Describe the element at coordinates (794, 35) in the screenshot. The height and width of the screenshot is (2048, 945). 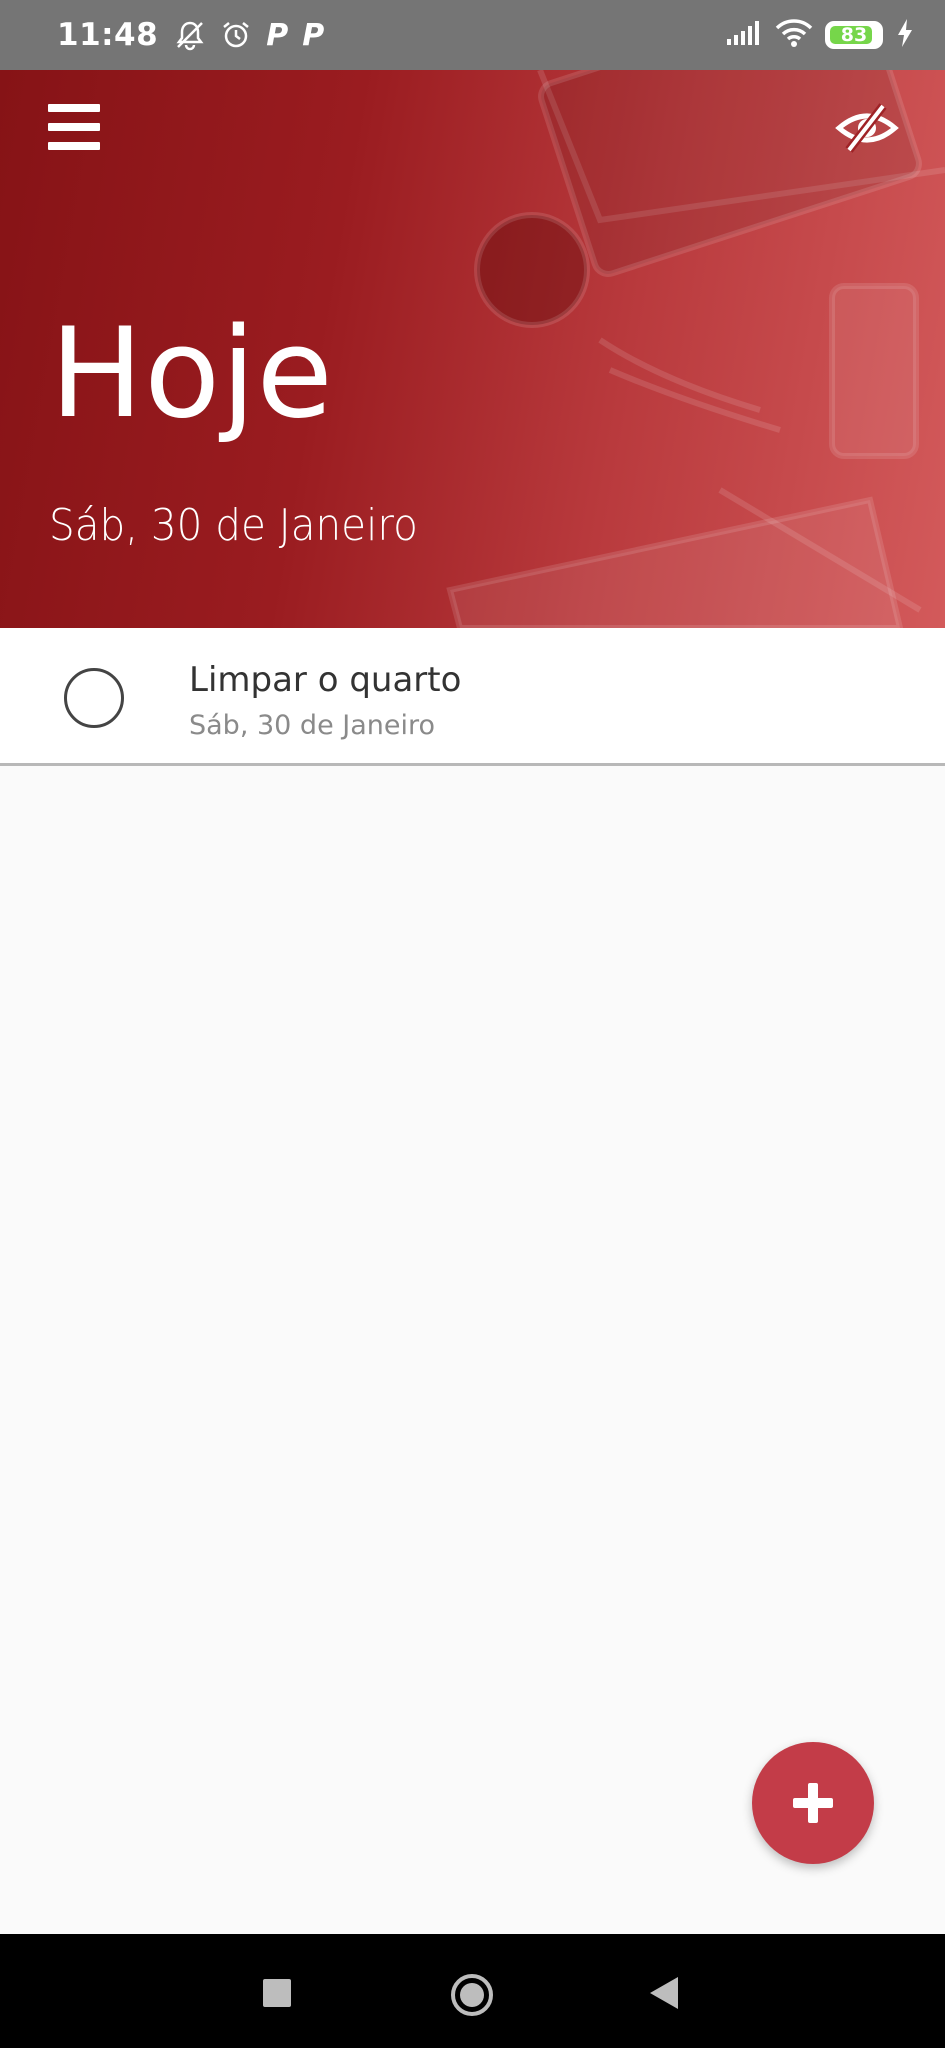
I see `wifi-icon` at that location.